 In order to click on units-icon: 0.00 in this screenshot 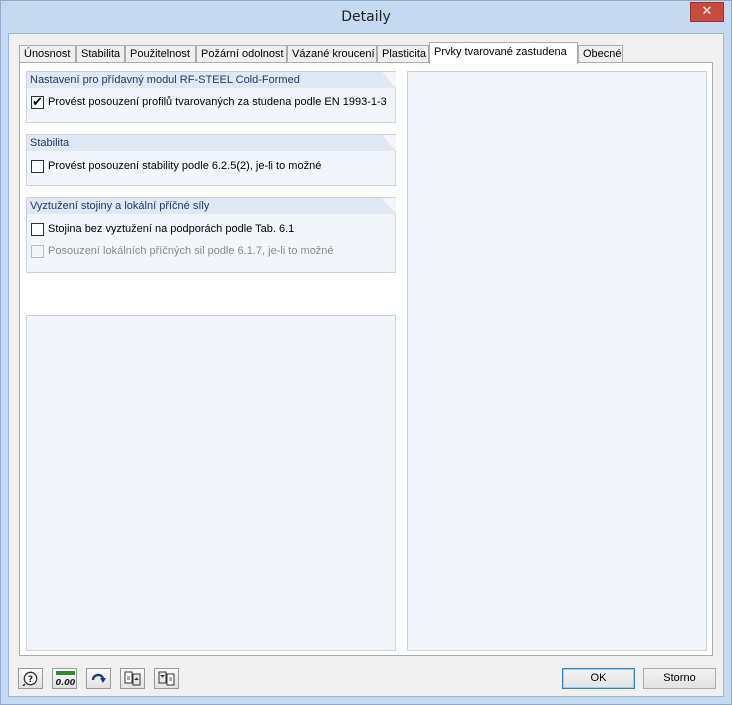, I will do `click(65, 679)`.